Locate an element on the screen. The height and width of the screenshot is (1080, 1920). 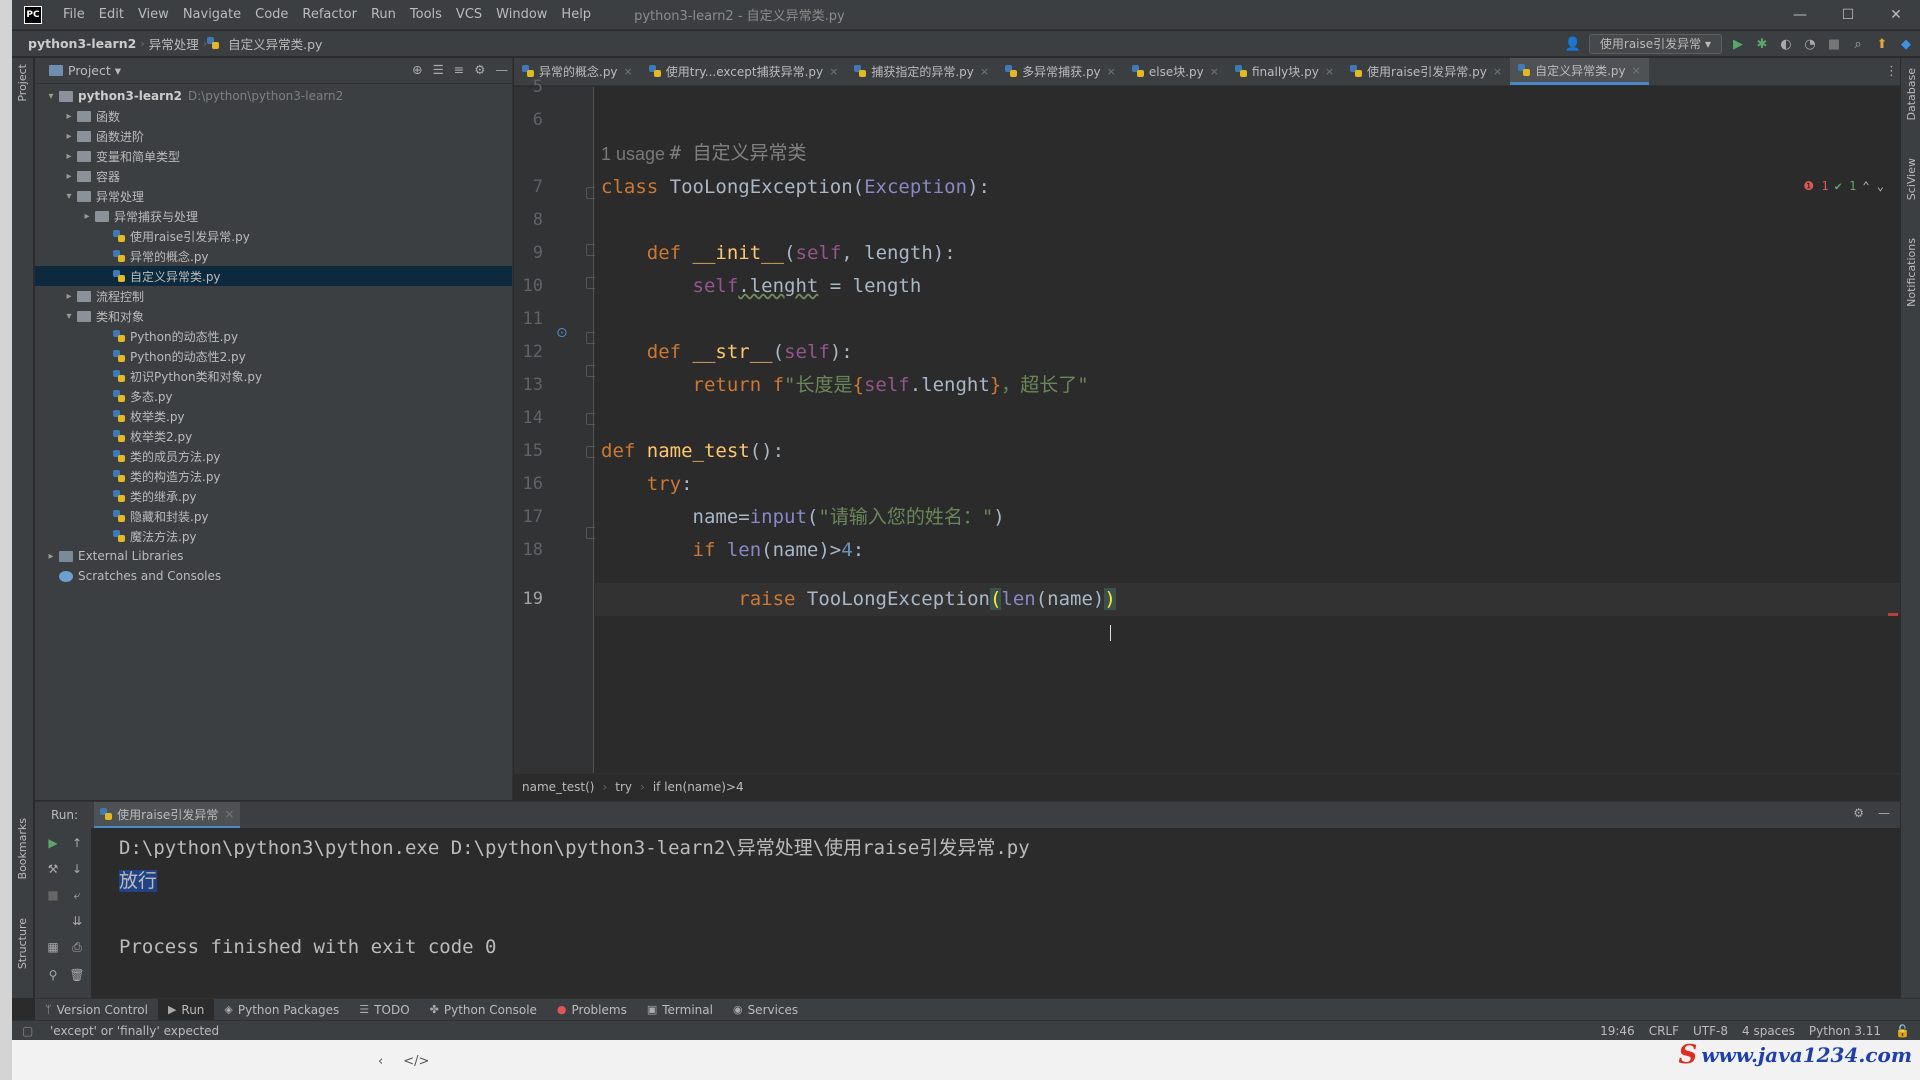
line-number: 15 is located at coordinates (523, 451).